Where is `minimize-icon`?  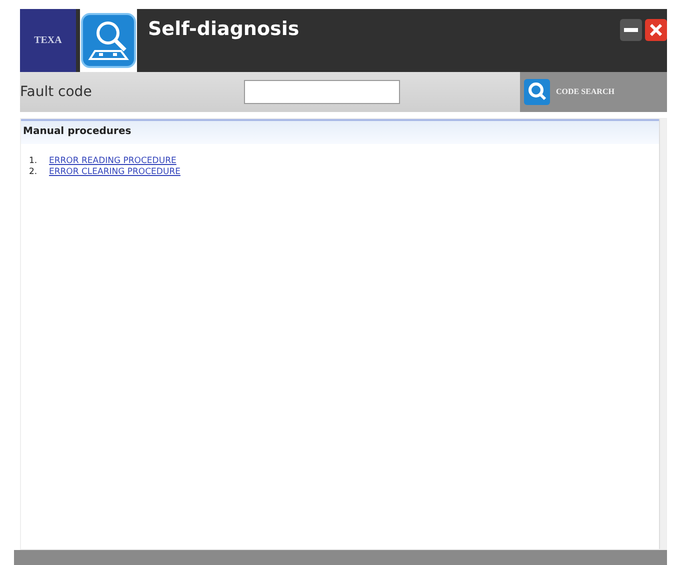 minimize-icon is located at coordinates (631, 30).